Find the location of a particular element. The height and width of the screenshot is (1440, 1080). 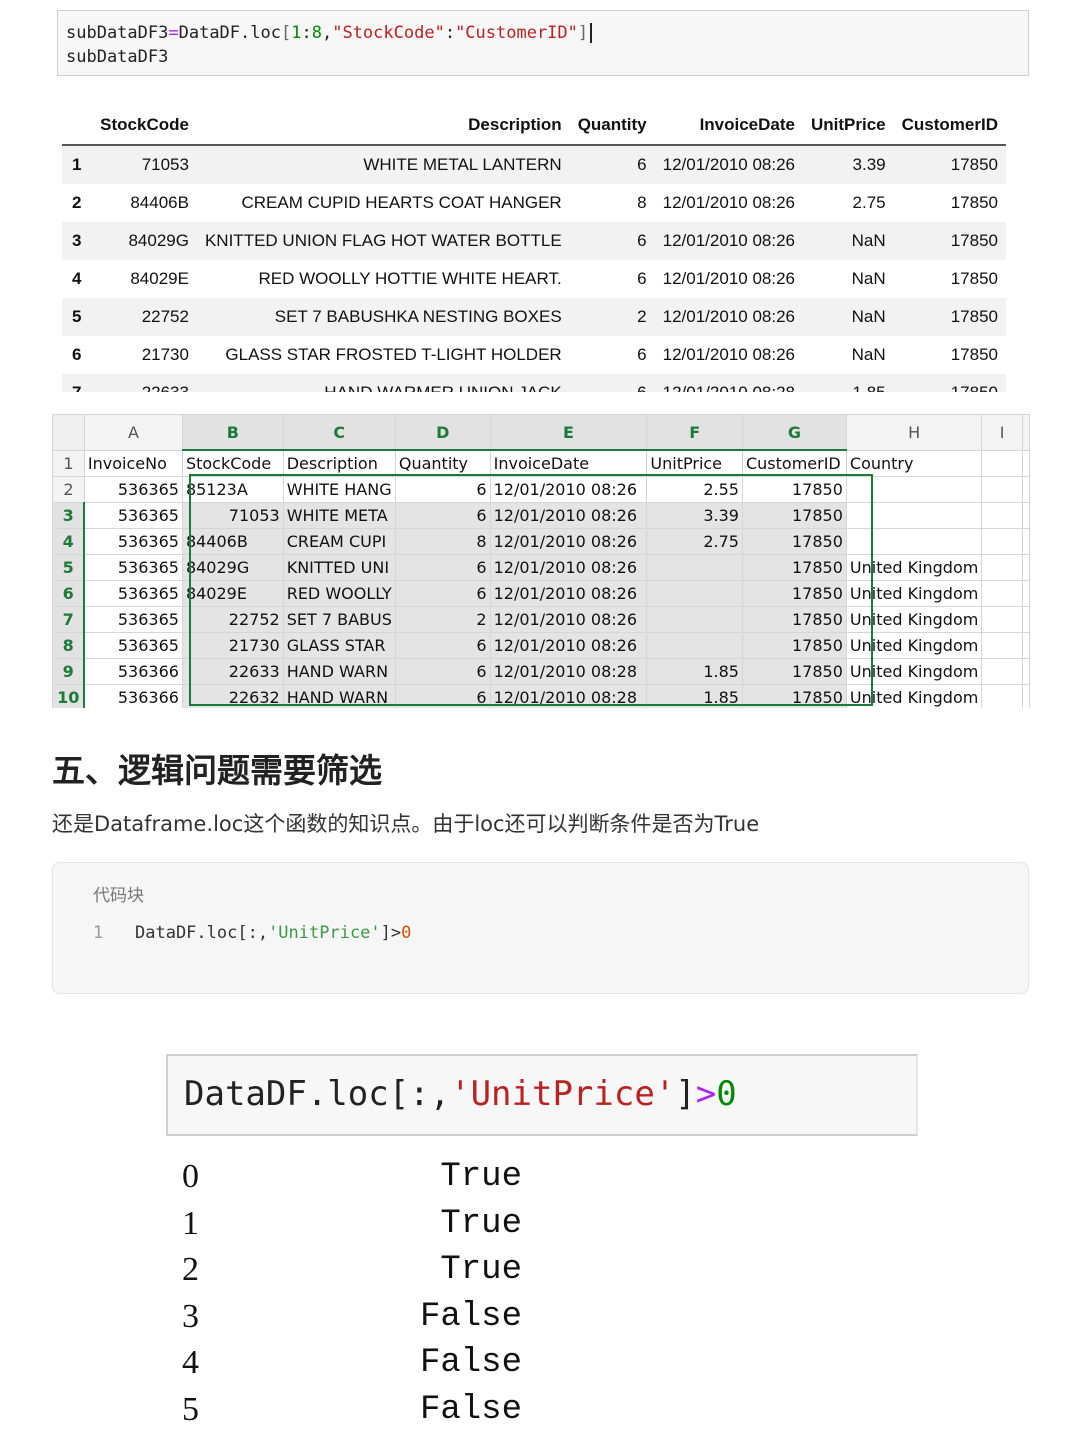

cell-c: WHITE HANG is located at coordinates (339, 489).